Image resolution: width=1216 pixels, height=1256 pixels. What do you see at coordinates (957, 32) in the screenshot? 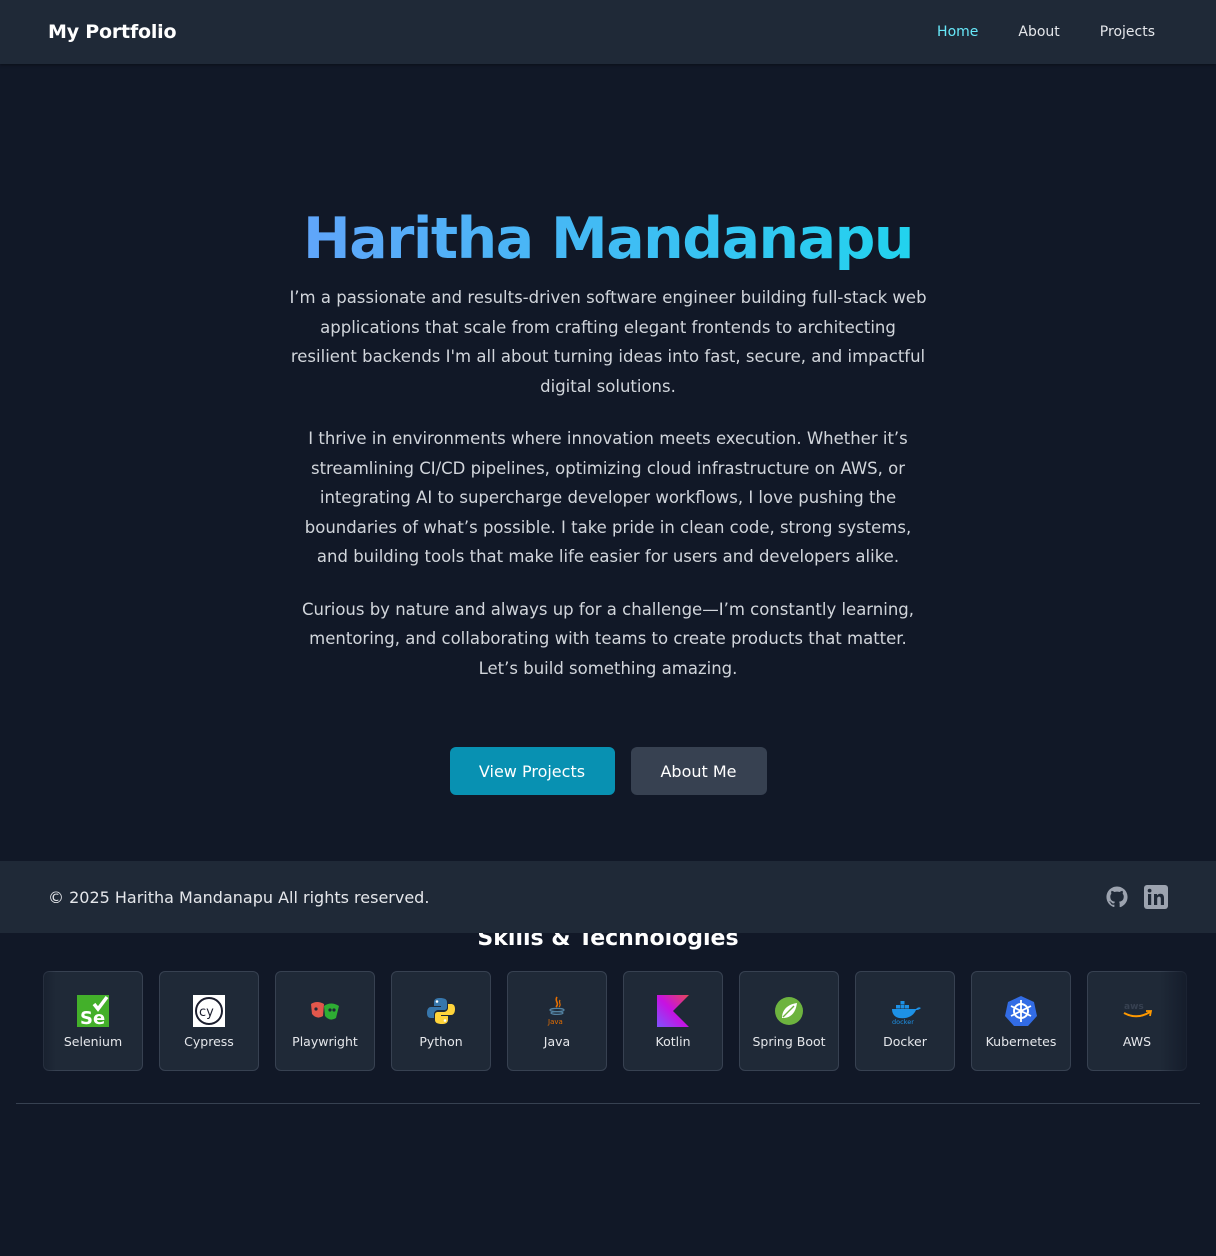
I see `nav-link-home: Home` at bounding box center [957, 32].